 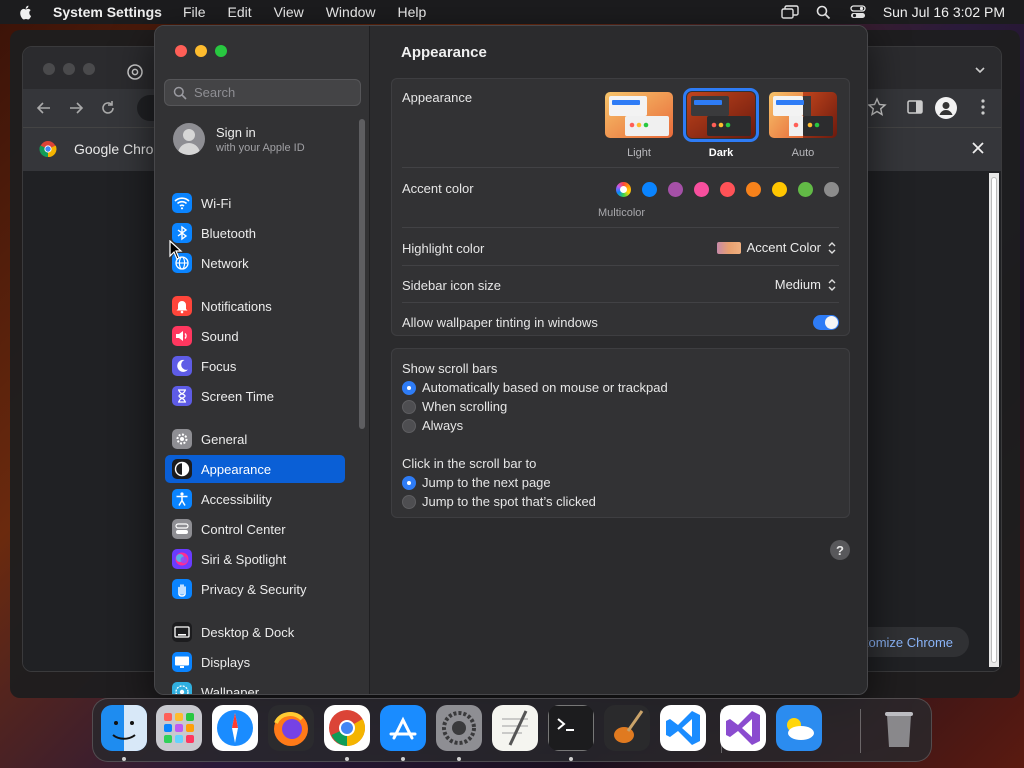 I want to click on menu-view: View, so click(x=289, y=12).